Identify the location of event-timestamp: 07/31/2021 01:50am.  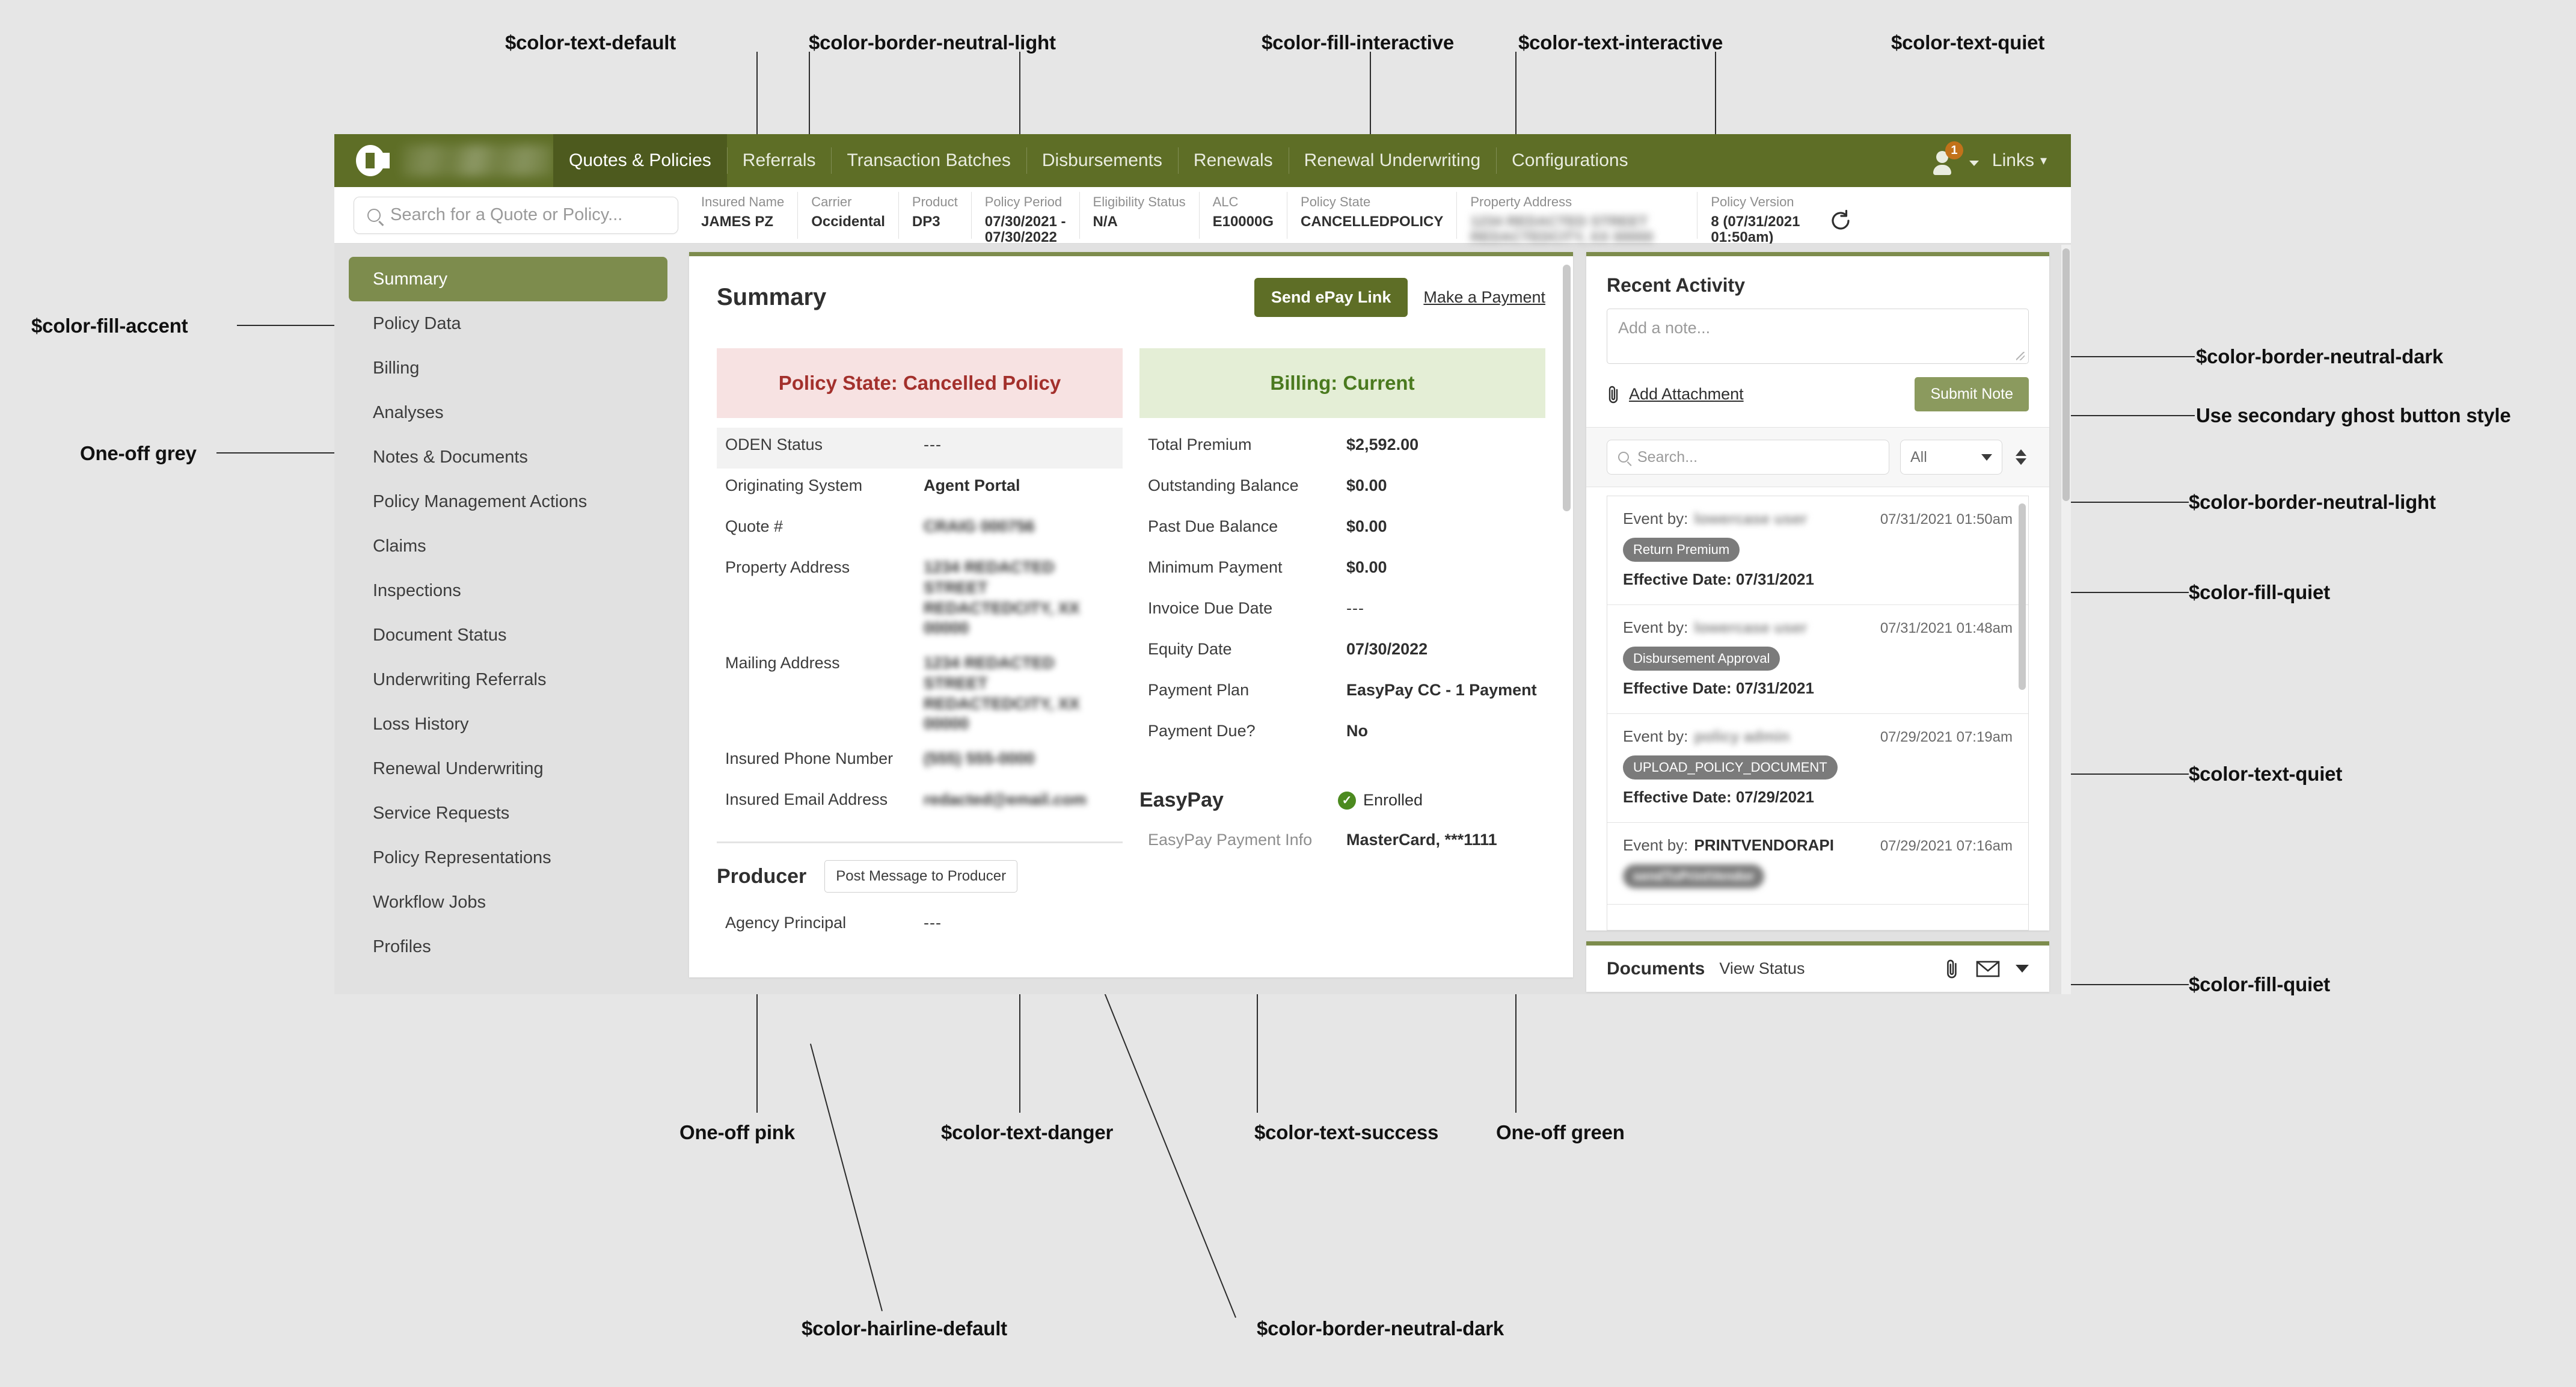
(1946, 519).